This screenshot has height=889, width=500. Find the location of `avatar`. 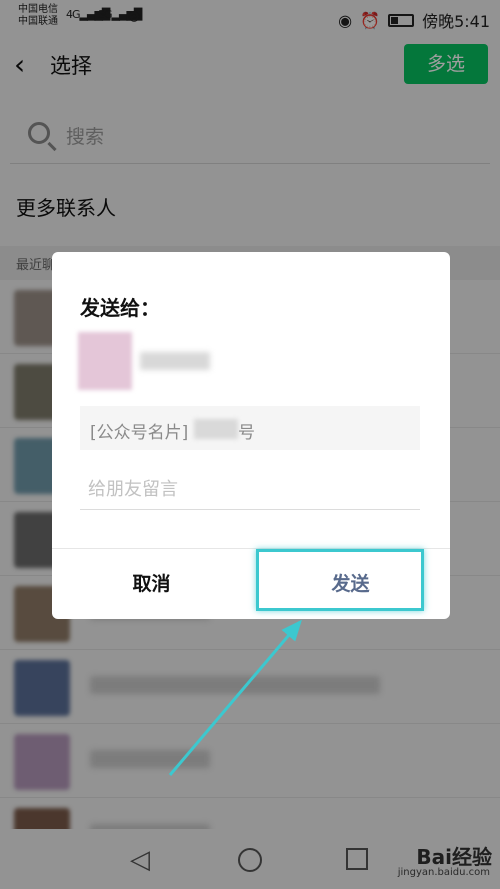

avatar is located at coordinates (105, 361).